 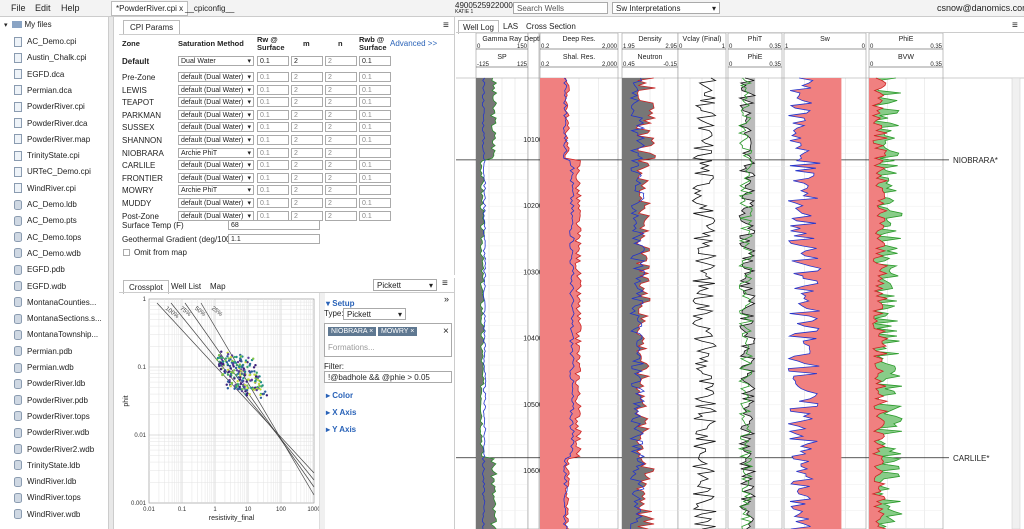 What do you see at coordinates (51, 432) in the screenshot?
I see `file-item: PowderRiver.wdb` at bounding box center [51, 432].